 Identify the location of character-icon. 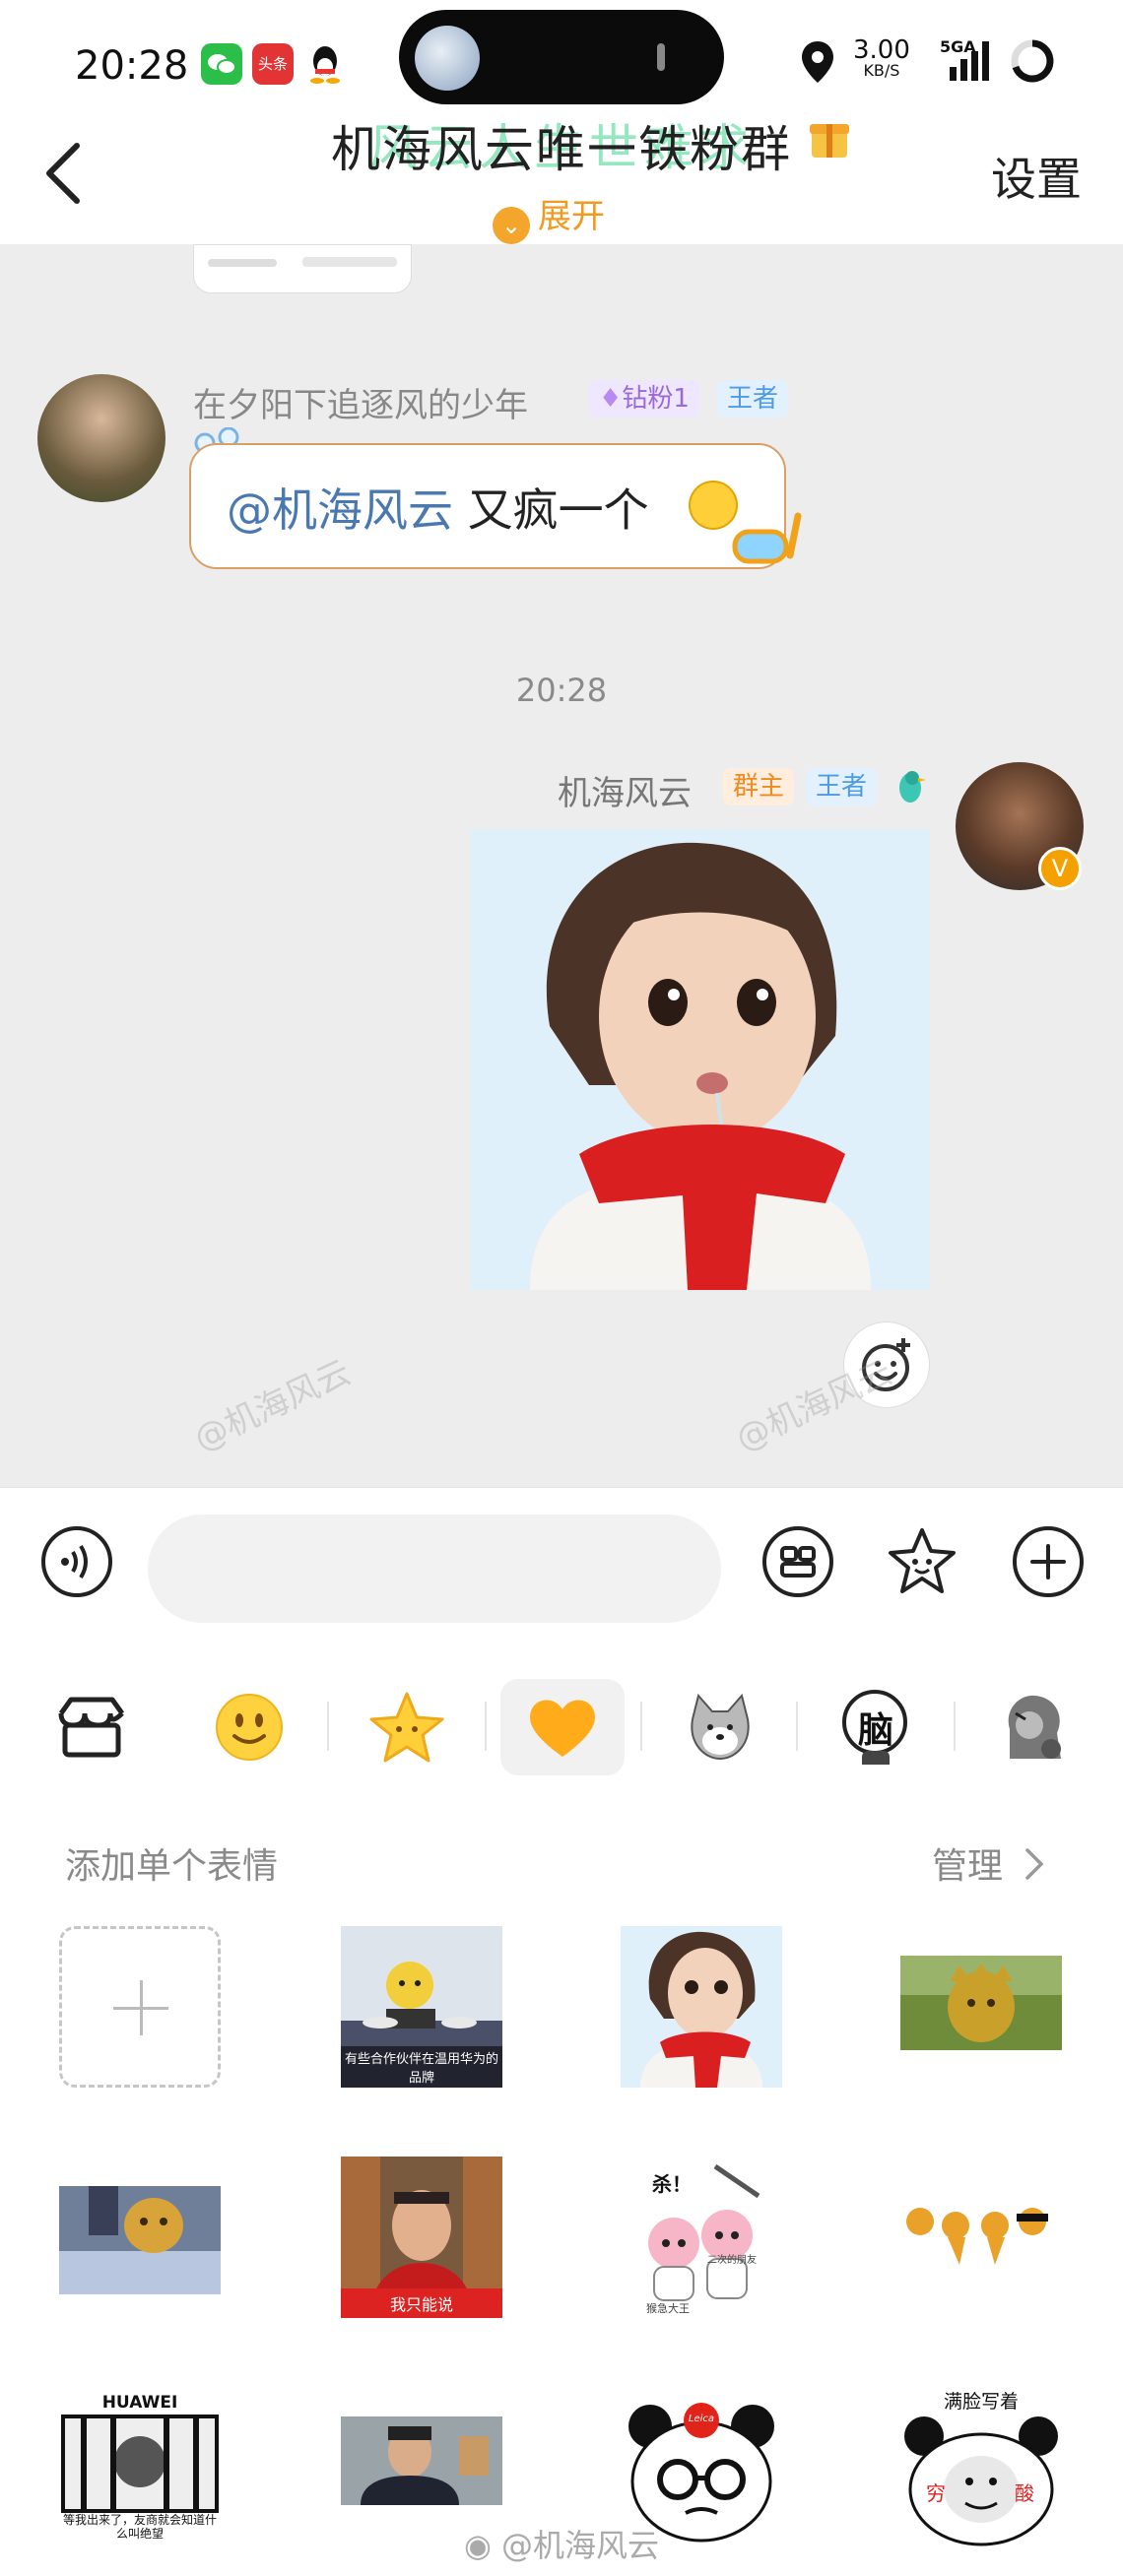
(1034, 1727).